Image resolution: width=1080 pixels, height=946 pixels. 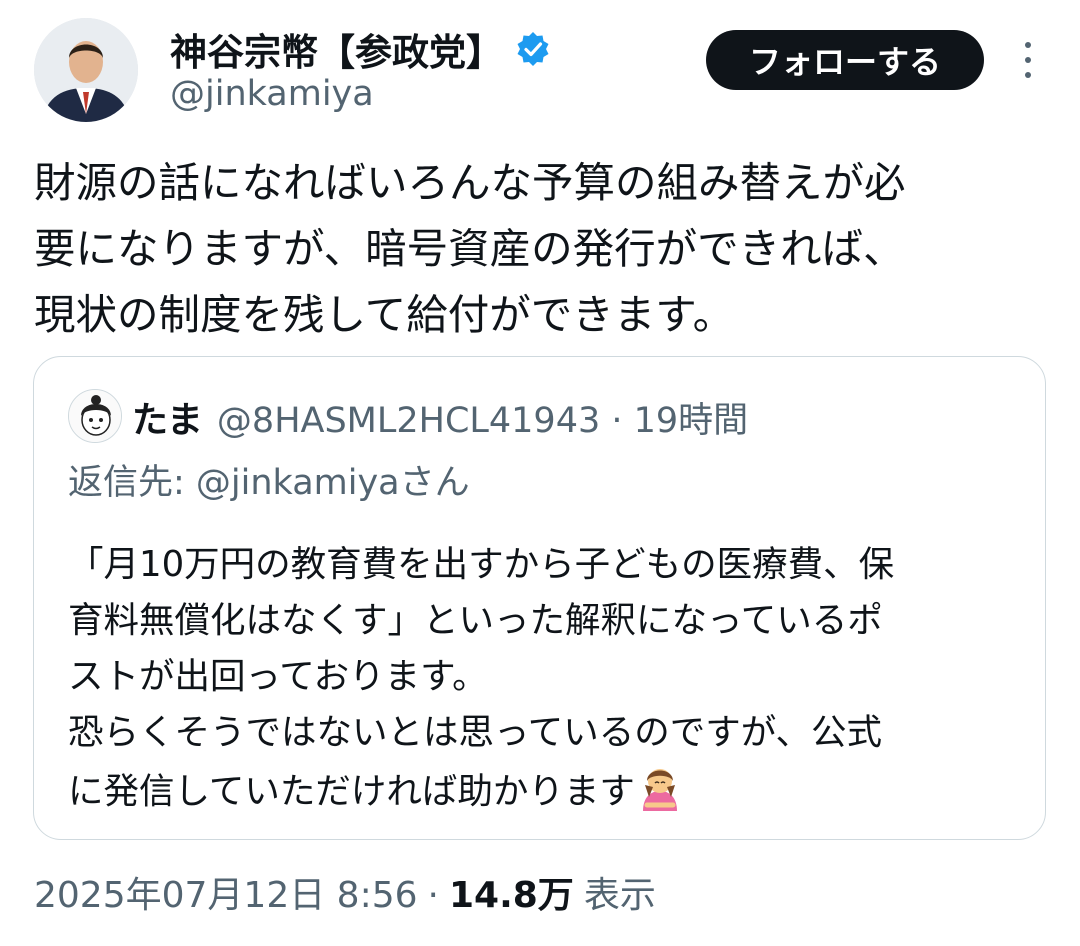 I want to click on follow-button: フォローする, so click(x=845, y=60).